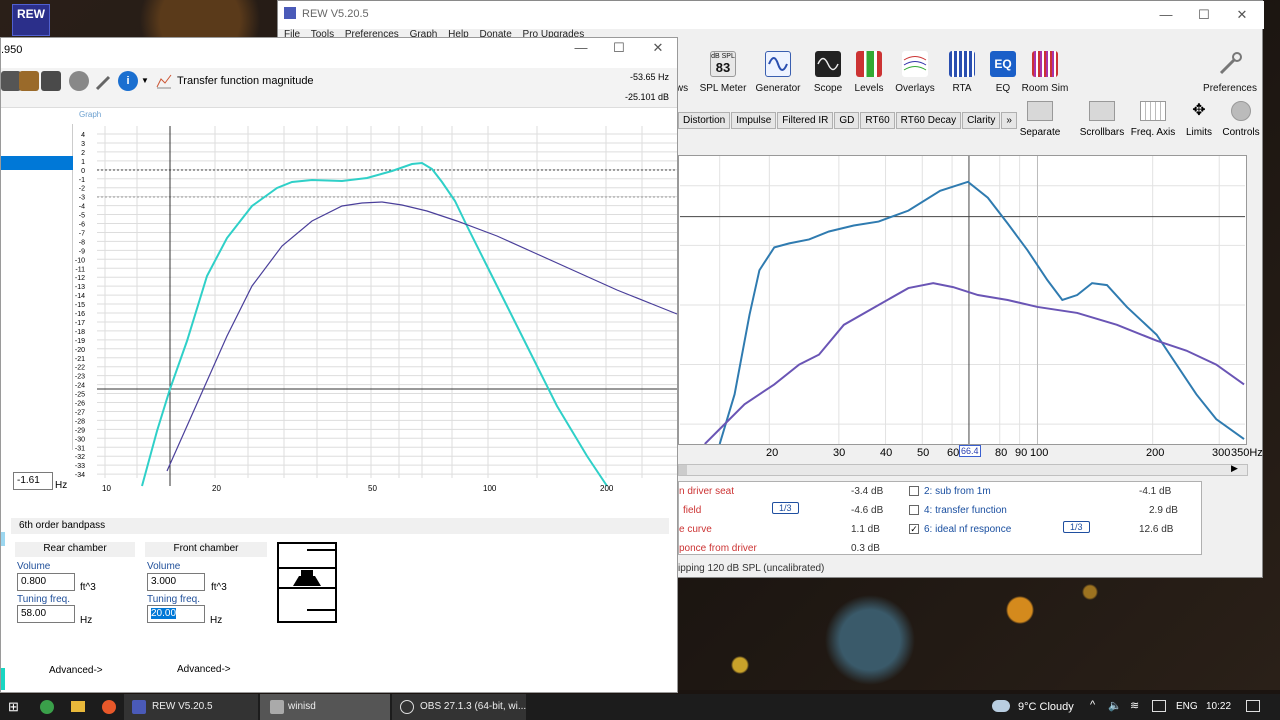 Image resolution: width=1280 pixels, height=720 pixels. I want to click on controls-button: Controls, so click(1241, 119).